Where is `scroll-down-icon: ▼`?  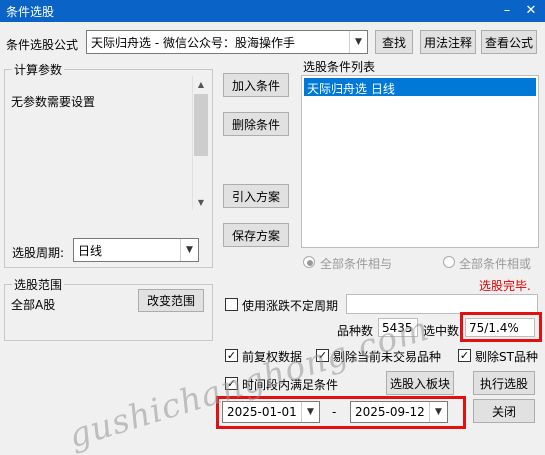
scroll-down-icon: ▼ is located at coordinates (201, 202).